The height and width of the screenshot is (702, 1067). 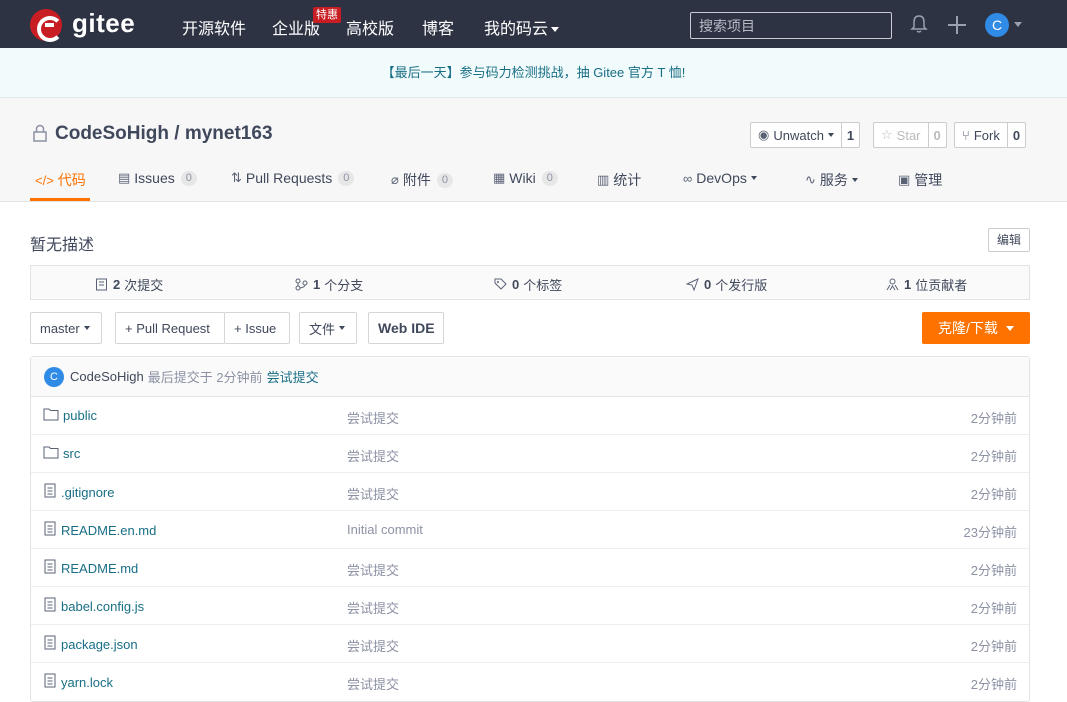 I want to click on table-row: package.json 尝试提交 2分钟前, so click(x=530, y=644).